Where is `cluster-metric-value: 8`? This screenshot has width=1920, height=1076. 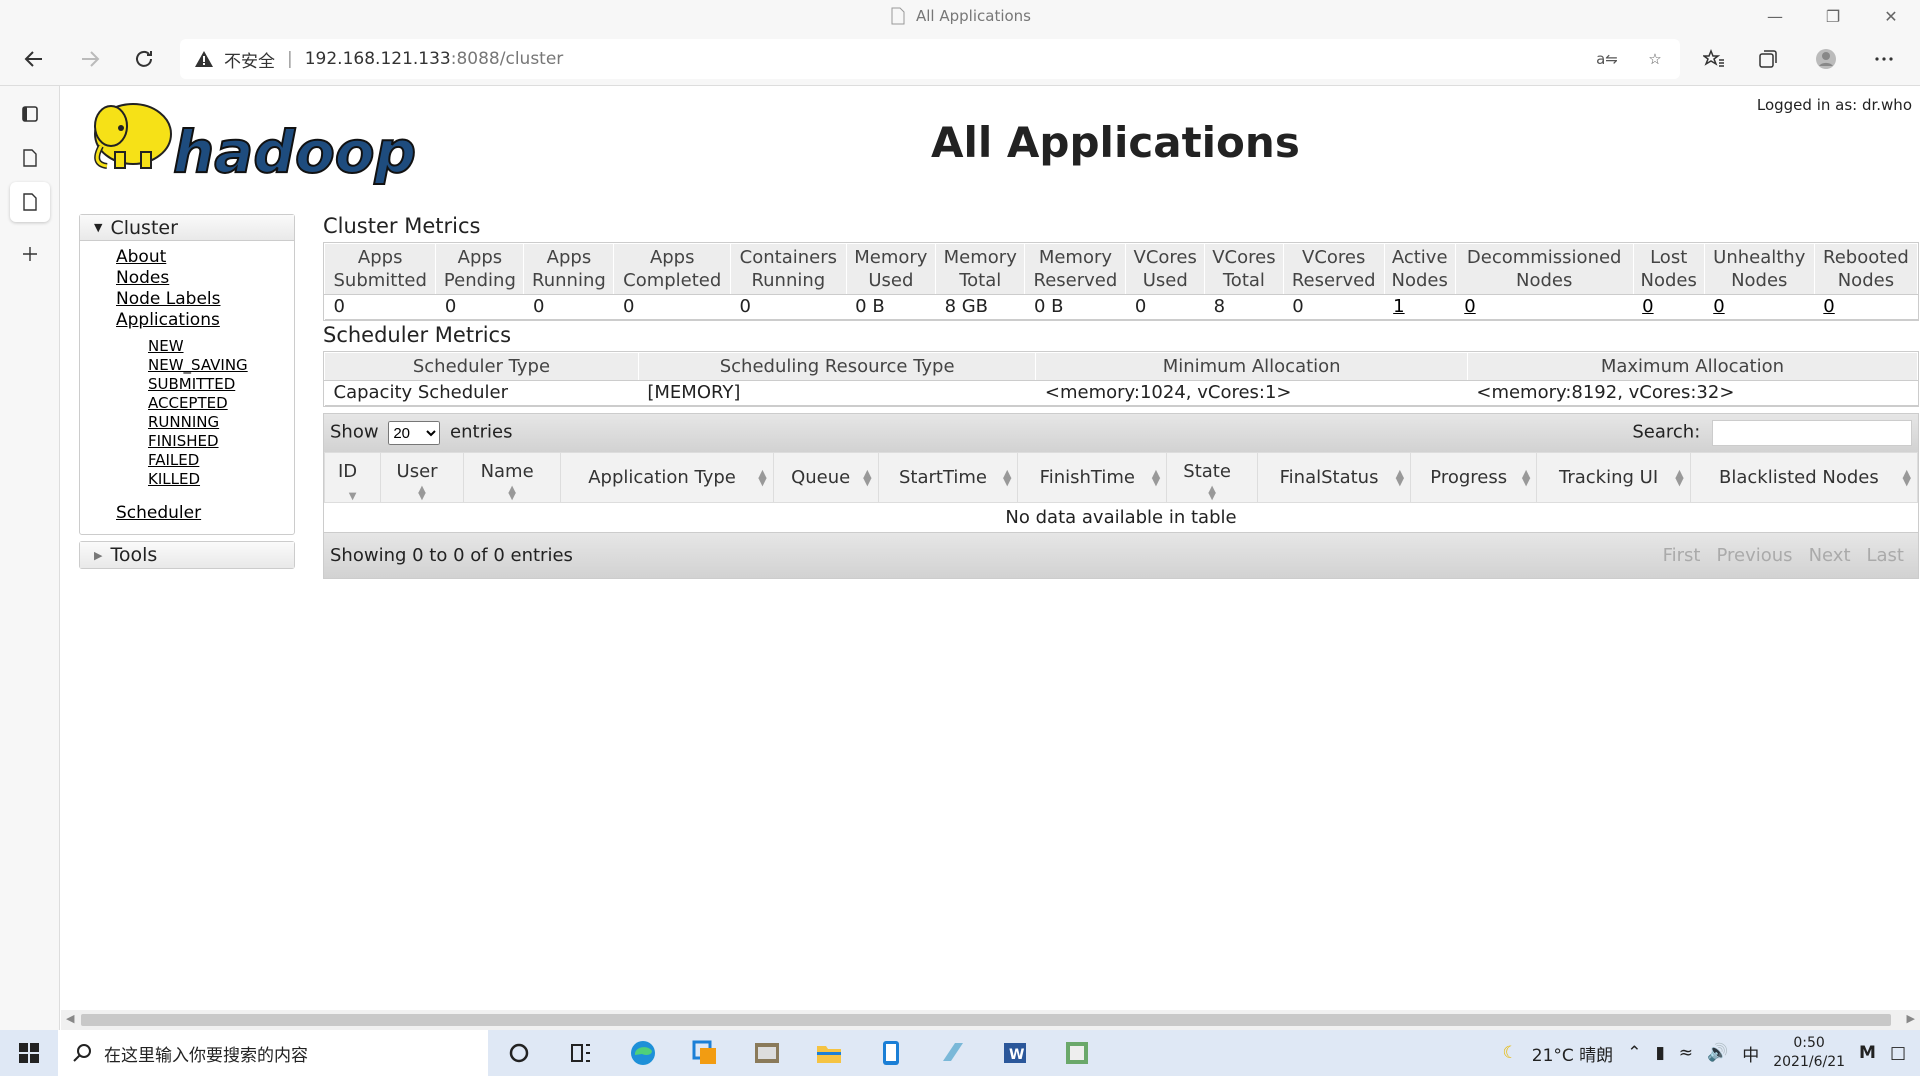
cluster-metric-value: 8 is located at coordinates (1244, 307).